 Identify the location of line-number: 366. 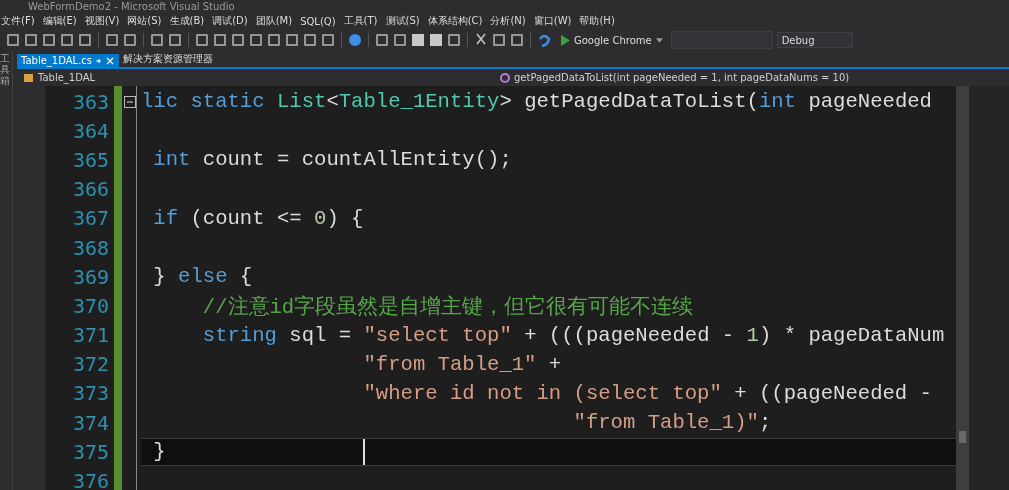
(90, 189).